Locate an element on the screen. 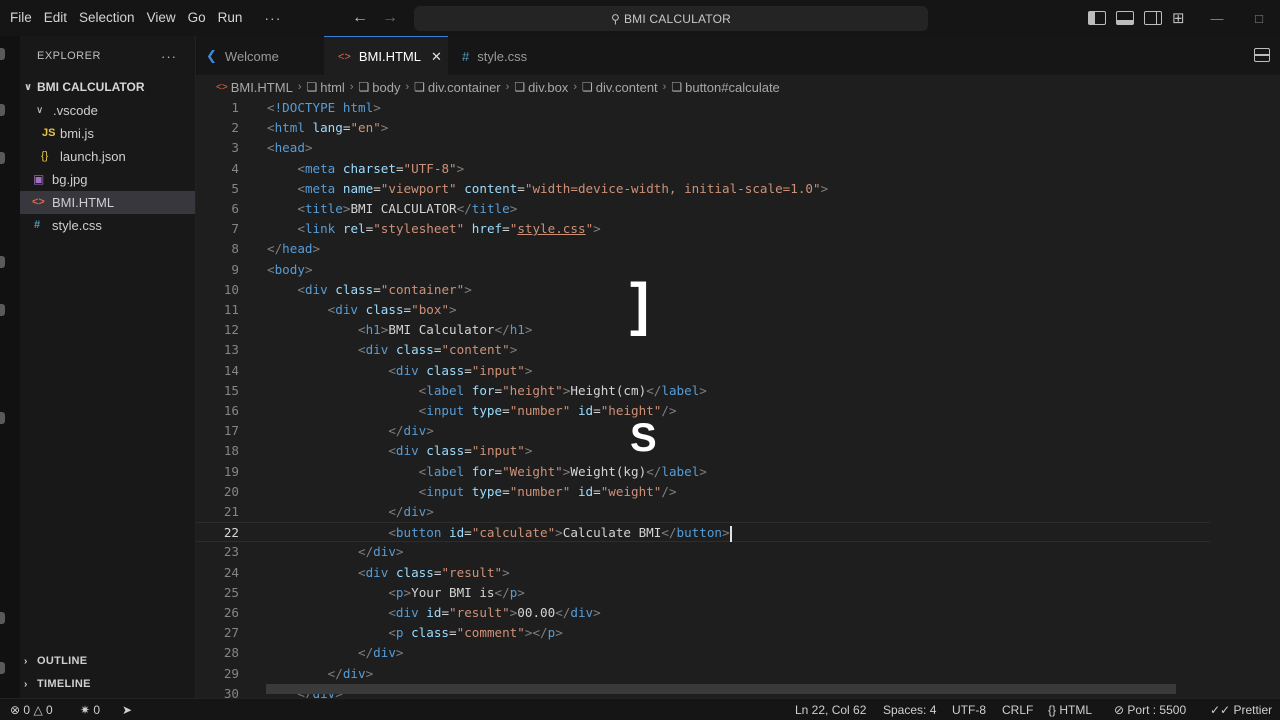 Image resolution: width=1280 pixels, height=720 pixels. menu-go: Go is located at coordinates (197, 18).